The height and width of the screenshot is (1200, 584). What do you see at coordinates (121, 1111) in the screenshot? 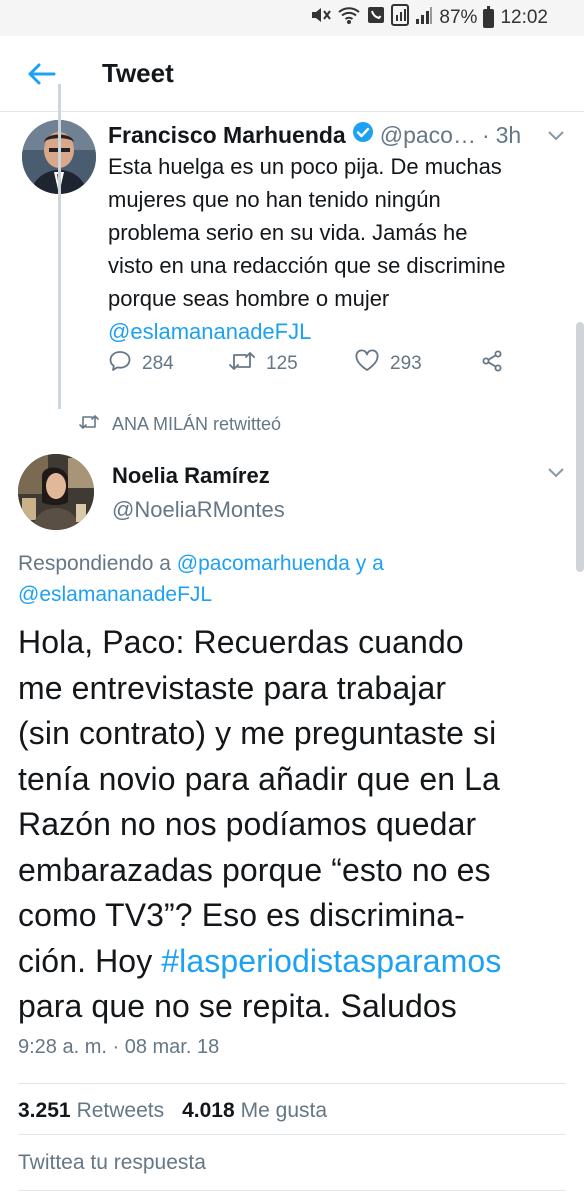
I see `retweets-label: Retweets` at bounding box center [121, 1111].